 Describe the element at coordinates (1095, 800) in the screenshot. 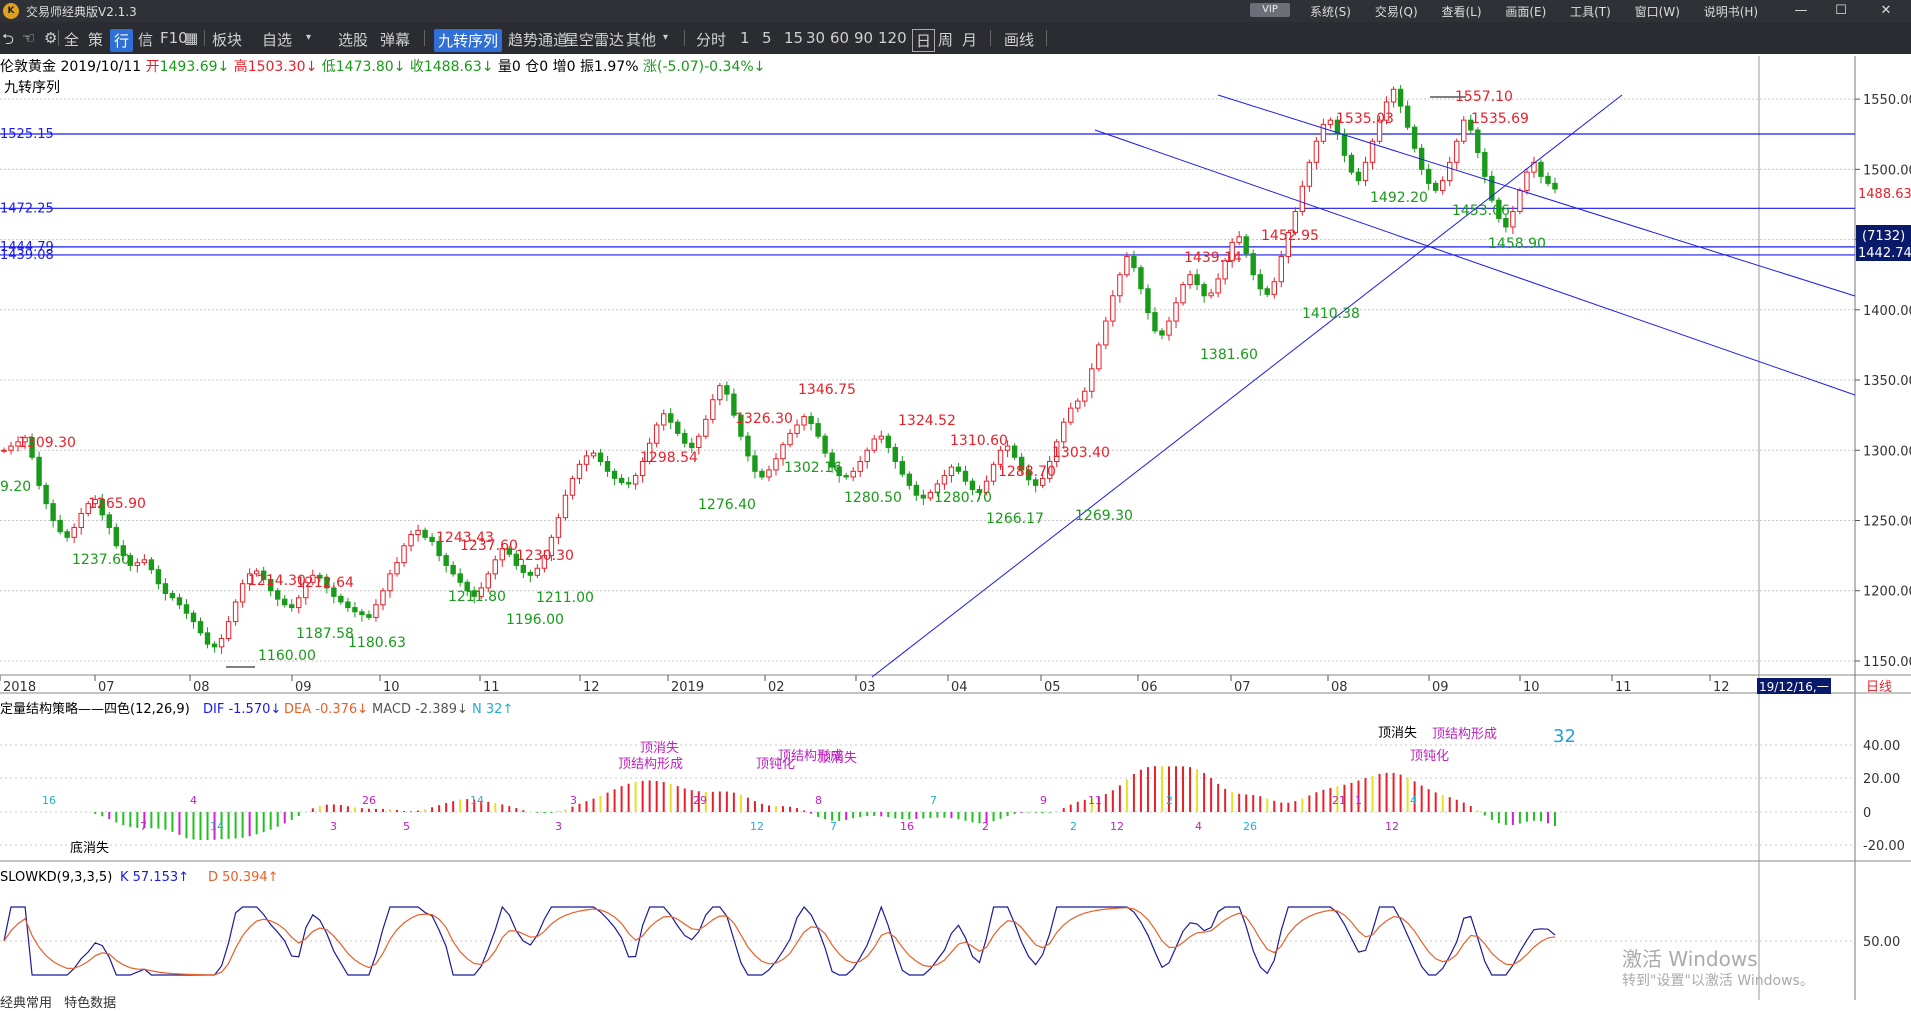

I see `macd-count-label: 11` at that location.